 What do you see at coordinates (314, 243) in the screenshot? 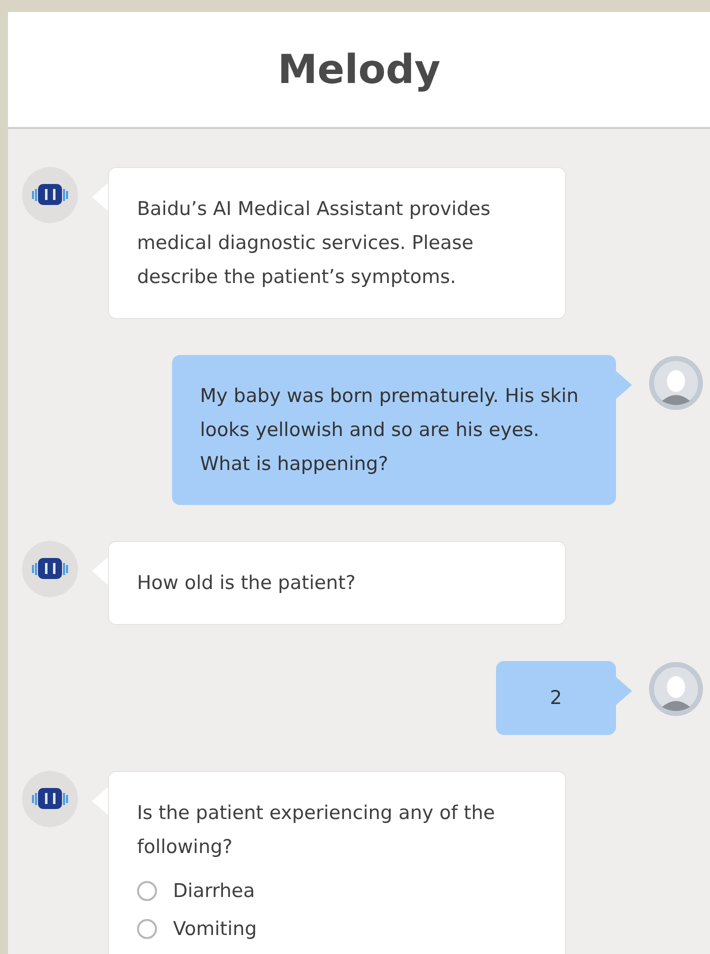
I see `message-text: Baidu’s AI Medical Assistant provides medical diagnostic services. Please describe the patient’s symptoms.` at bounding box center [314, 243].